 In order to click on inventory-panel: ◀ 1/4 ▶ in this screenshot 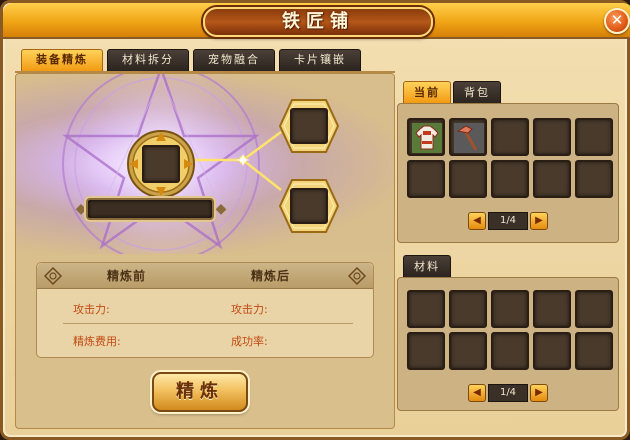, I will do `click(508, 173)`.